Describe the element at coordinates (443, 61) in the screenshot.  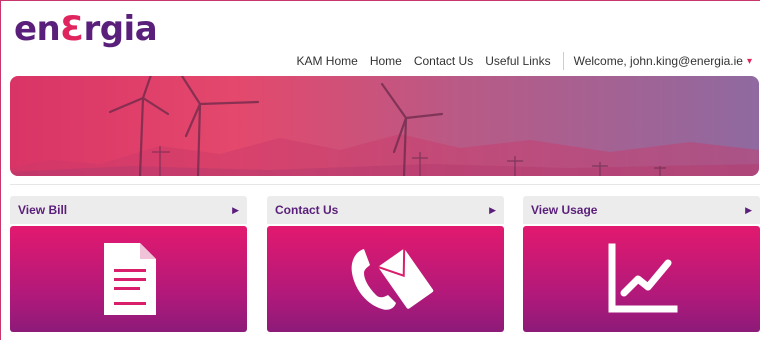
I see `nav-contact-us-link: Contact Us` at that location.